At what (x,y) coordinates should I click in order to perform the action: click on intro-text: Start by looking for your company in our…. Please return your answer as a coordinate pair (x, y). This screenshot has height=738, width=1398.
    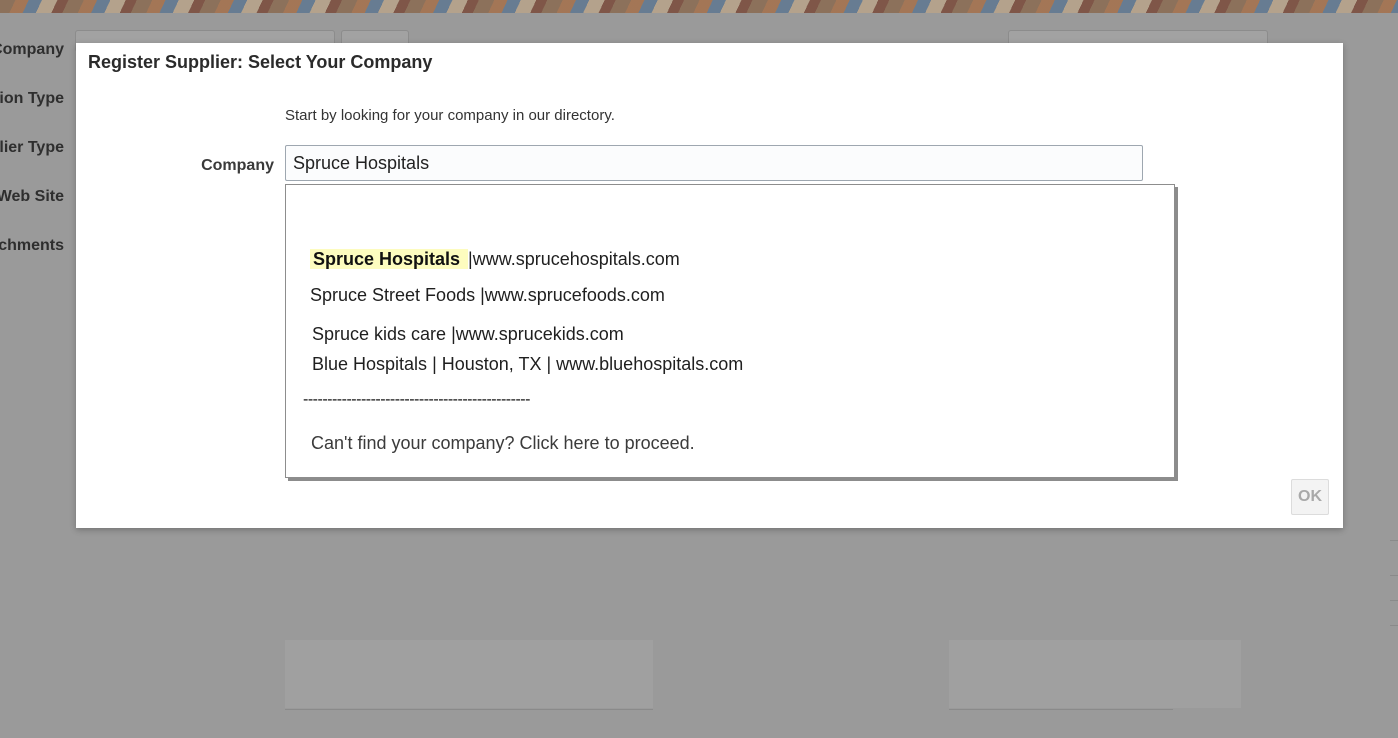
    Looking at the image, I should click on (450, 115).